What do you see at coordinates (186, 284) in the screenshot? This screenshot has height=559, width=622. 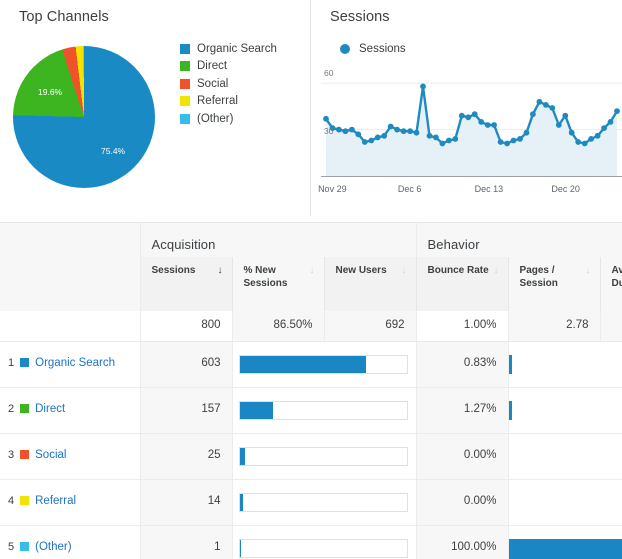 I see `column-header-sessions: Sessions ↓` at bounding box center [186, 284].